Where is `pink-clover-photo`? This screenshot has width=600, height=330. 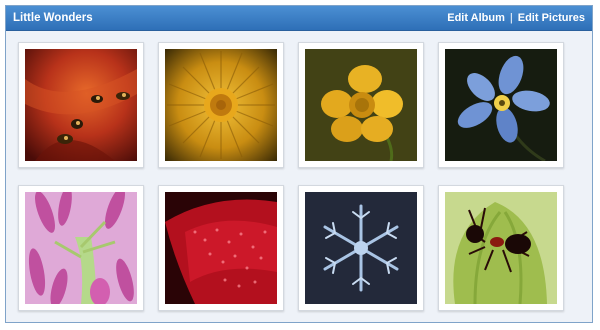 pink-clover-photo is located at coordinates (81, 248).